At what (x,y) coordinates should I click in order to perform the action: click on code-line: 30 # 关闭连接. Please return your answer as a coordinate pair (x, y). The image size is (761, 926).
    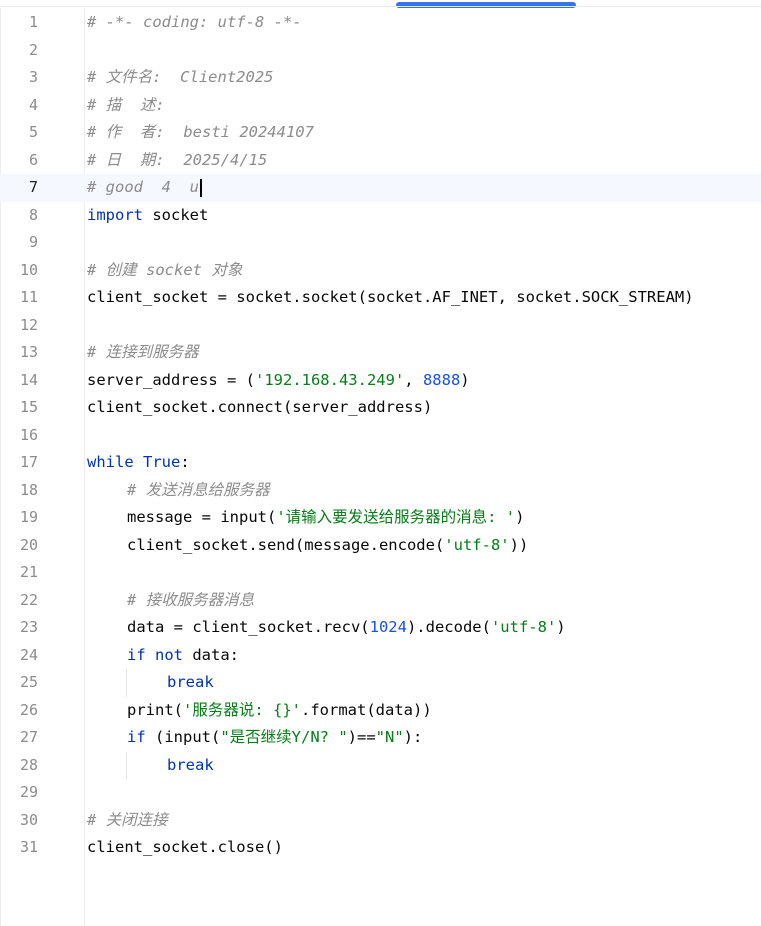
    Looking at the image, I should click on (380, 821).